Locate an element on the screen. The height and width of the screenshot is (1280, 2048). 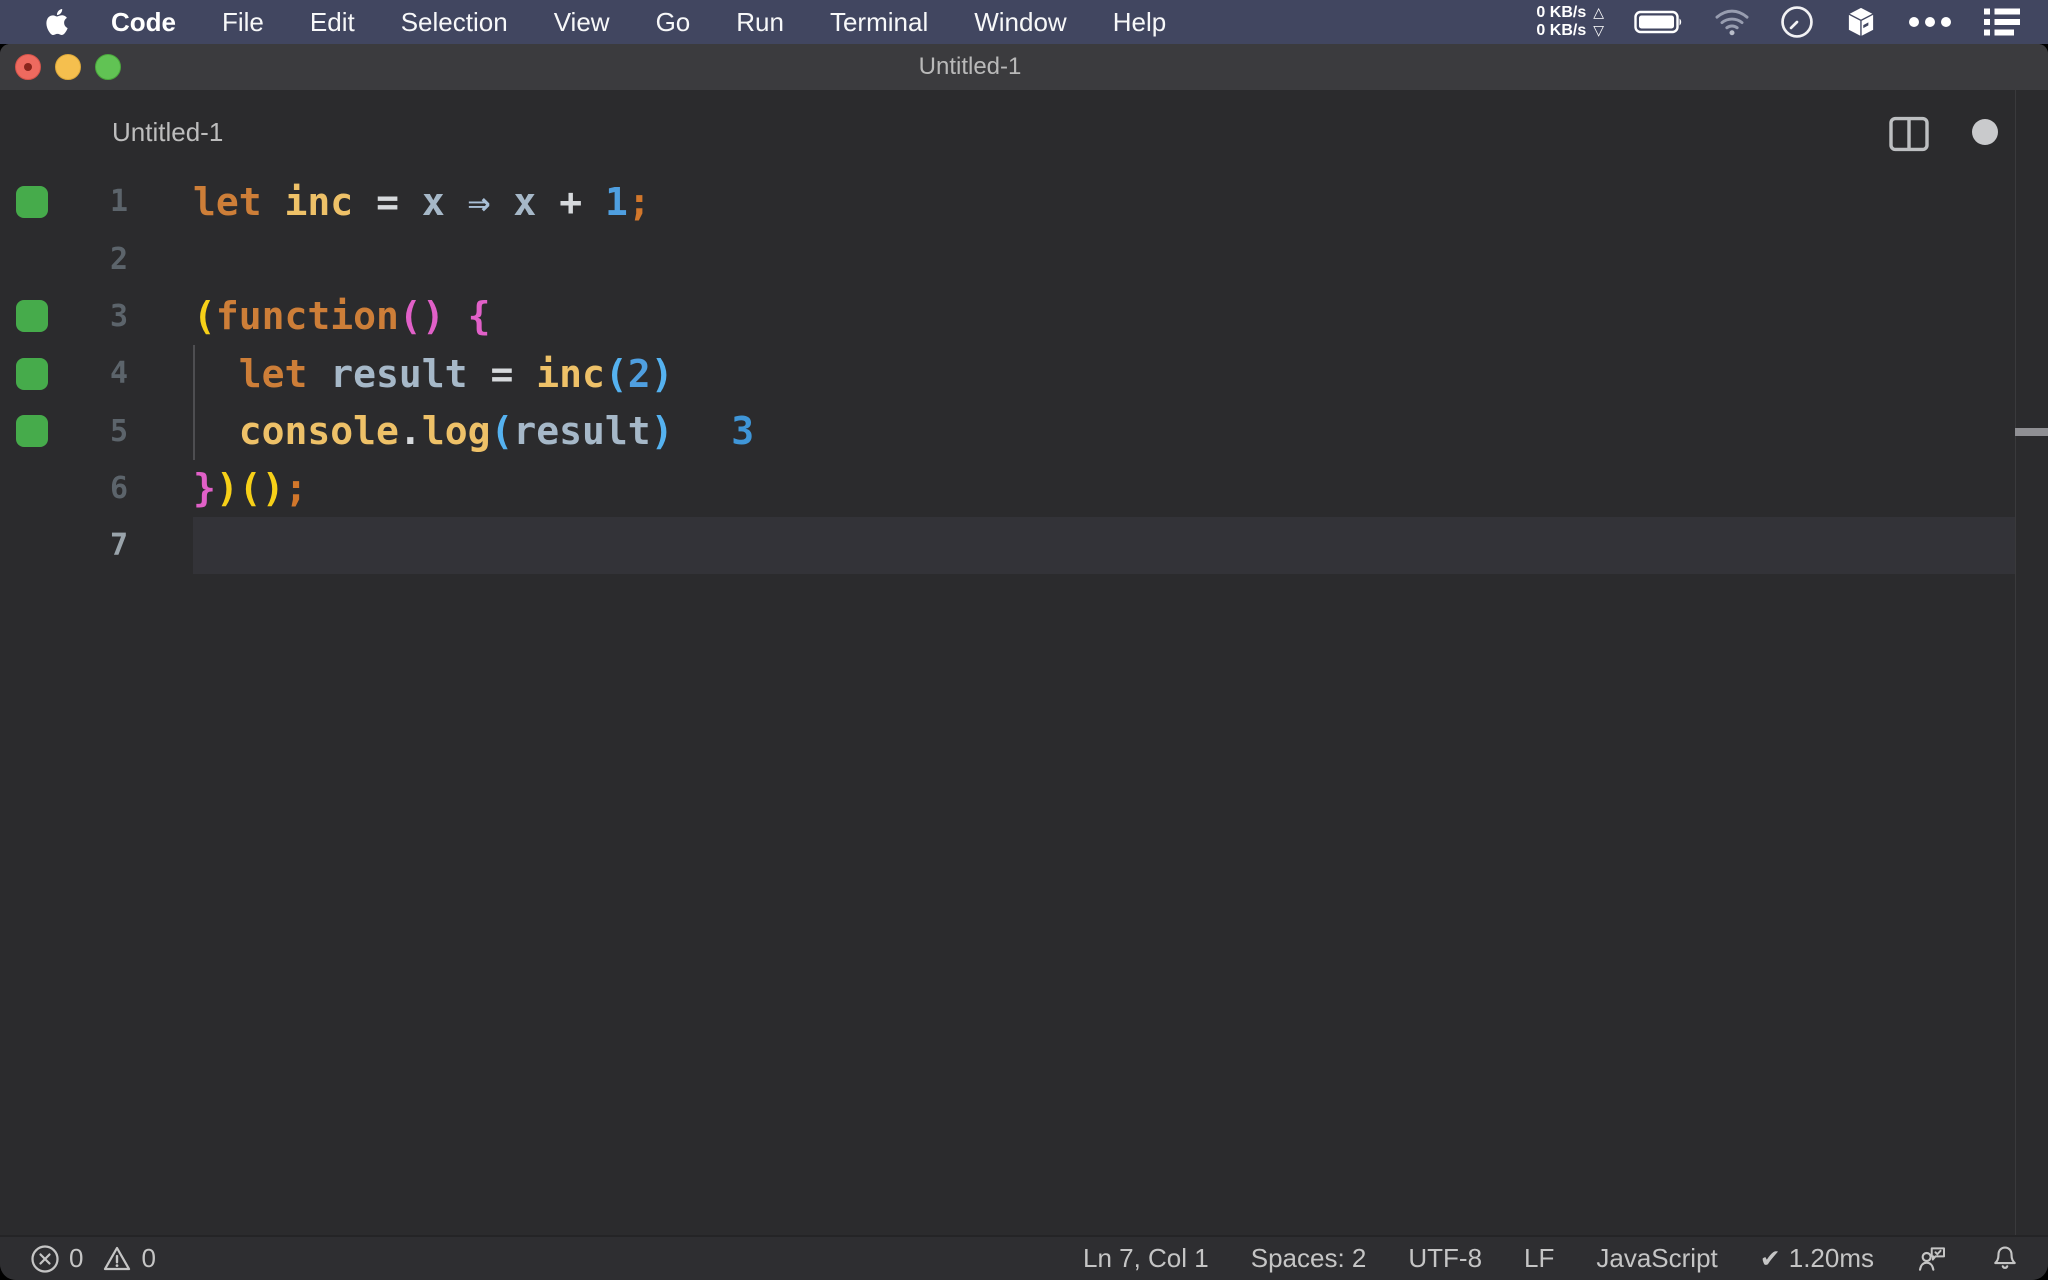
code-token: } is located at coordinates (204, 488).